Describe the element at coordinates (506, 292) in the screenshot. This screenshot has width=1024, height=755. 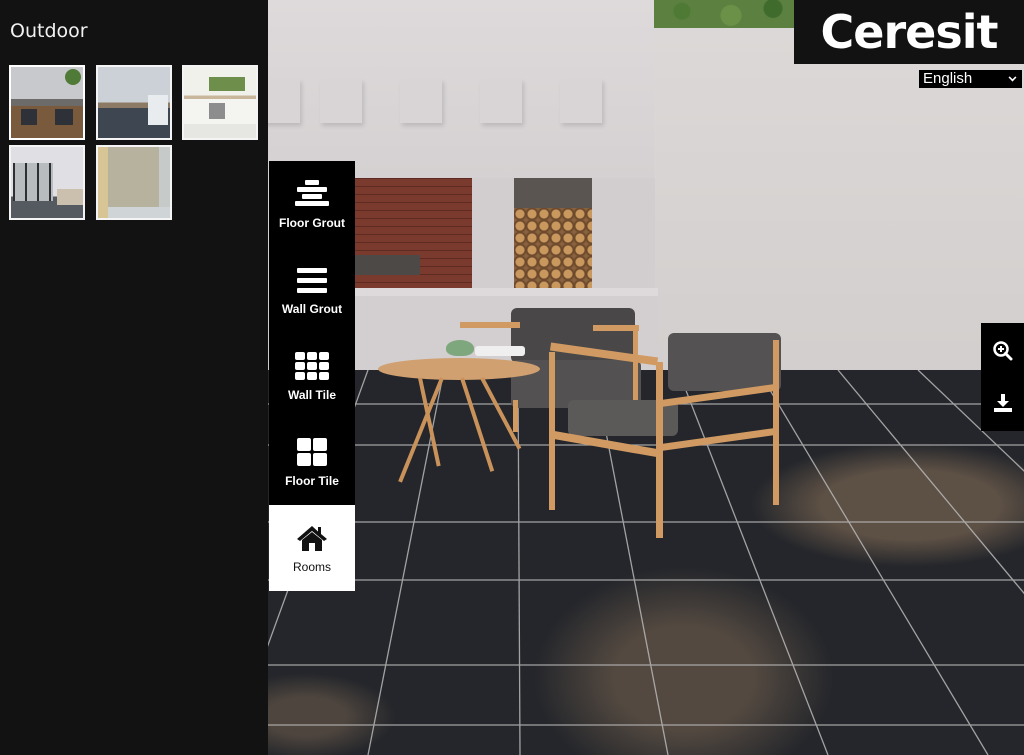
I see `bench-top` at that location.